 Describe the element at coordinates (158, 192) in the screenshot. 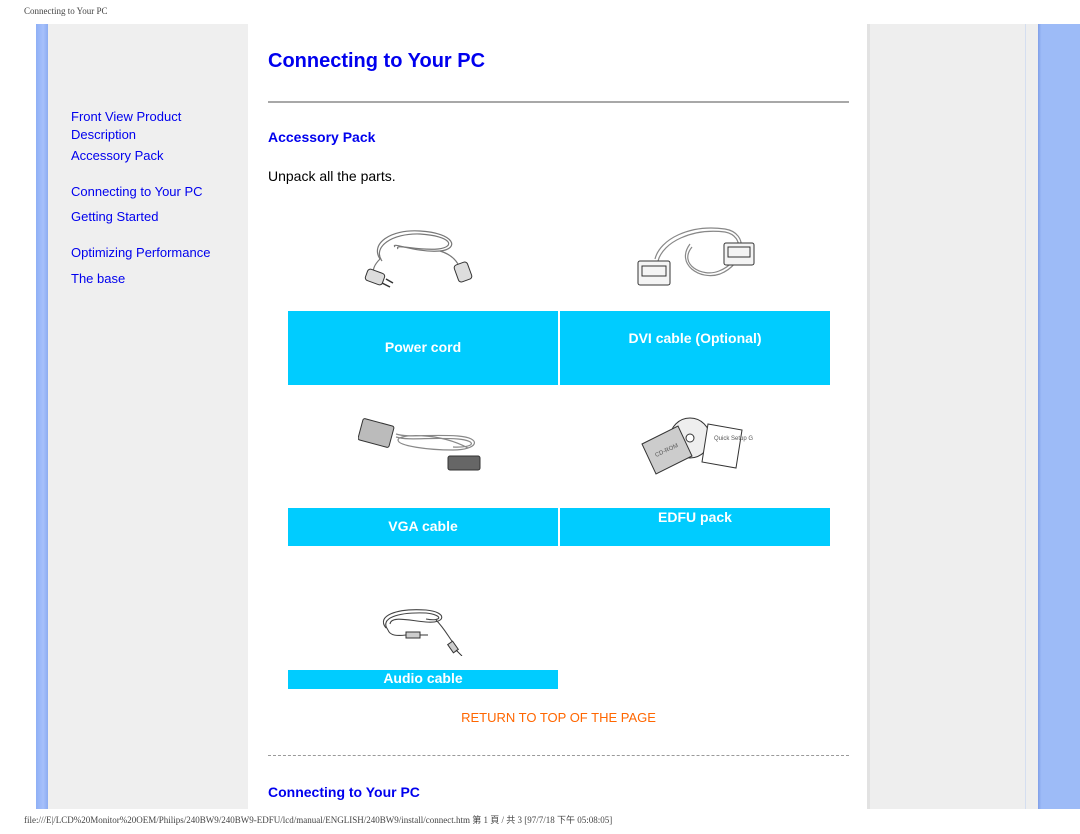

I see `sidebar-item-connecting: Connecting to Your PC` at that location.